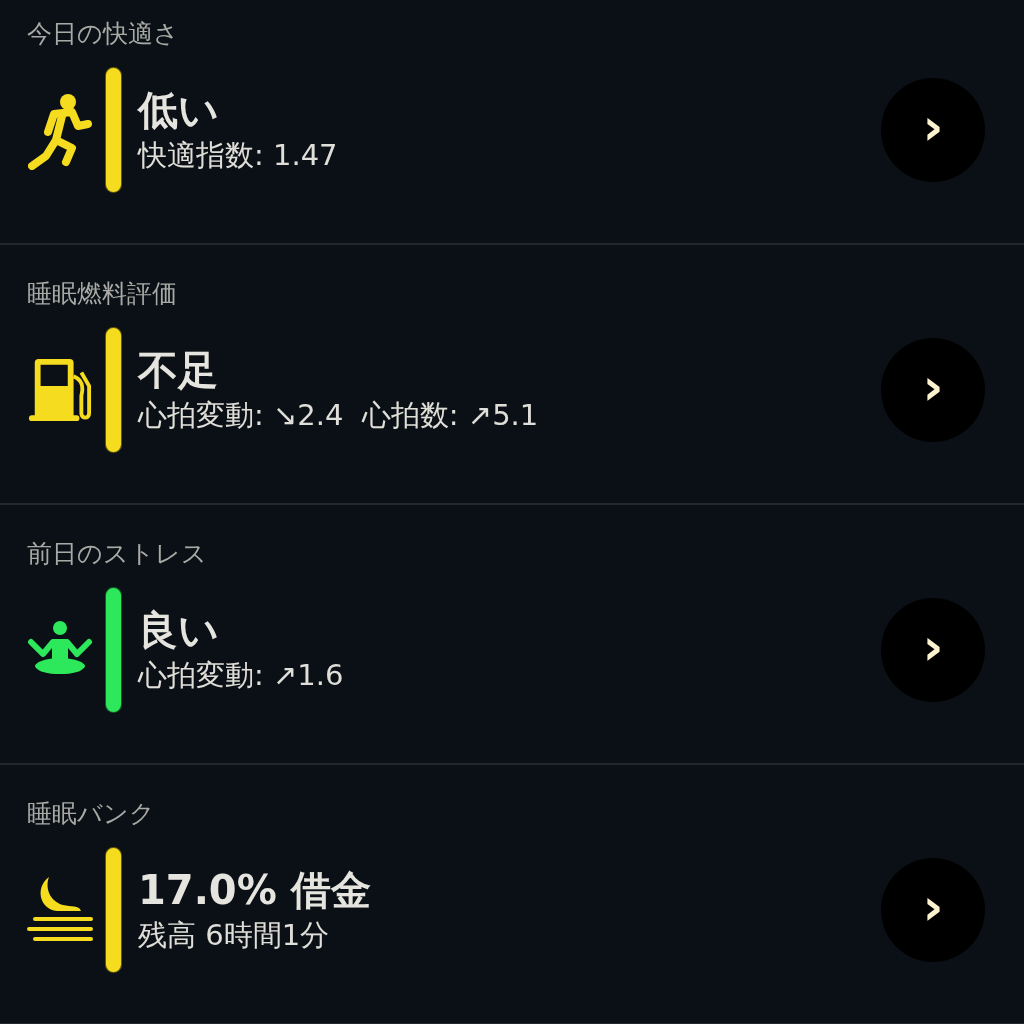 The height and width of the screenshot is (1024, 1024). What do you see at coordinates (254, 890) in the screenshot?
I see `status-title: 17.0% 借金` at bounding box center [254, 890].